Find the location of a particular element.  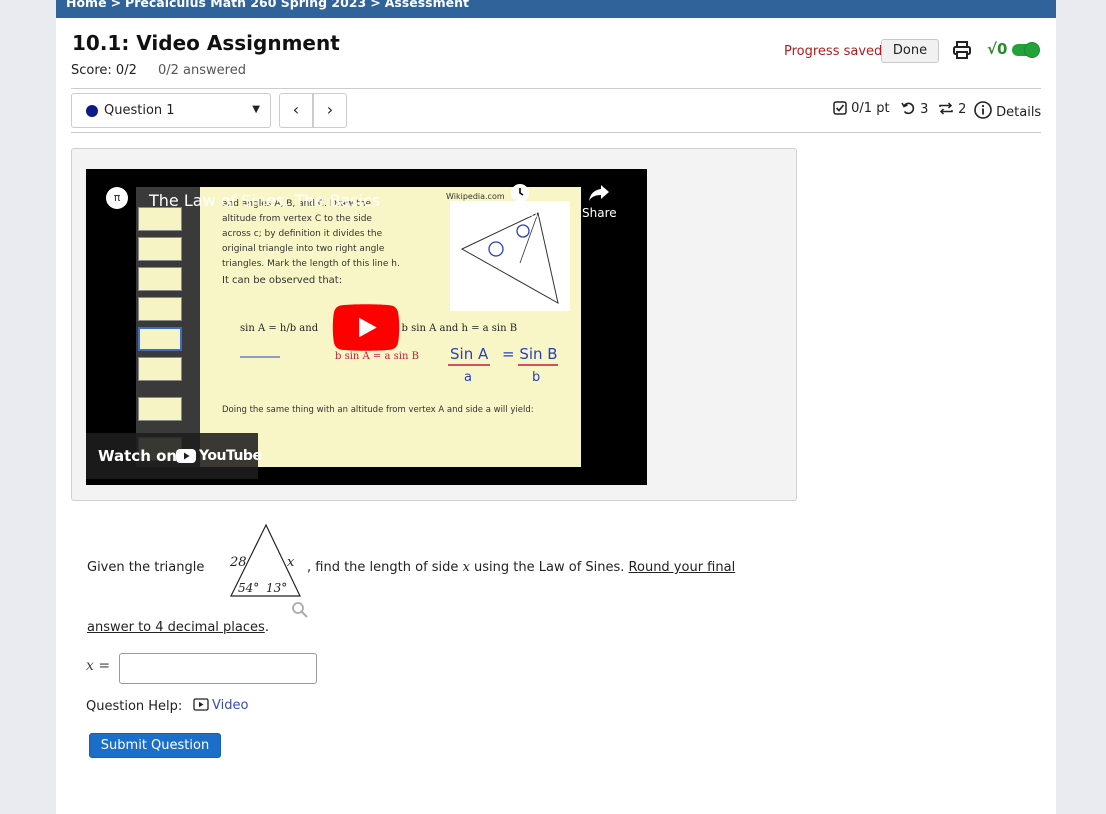

question-period: . is located at coordinates (266, 627).